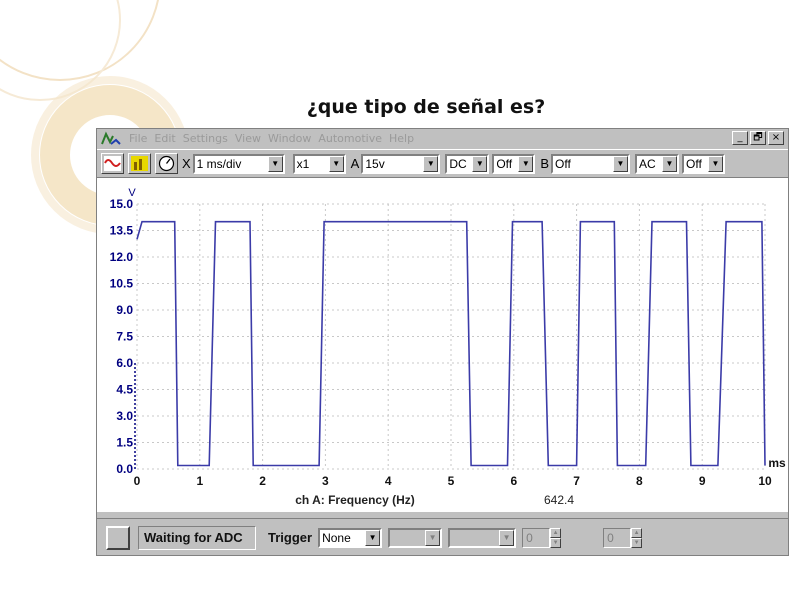 The width and height of the screenshot is (800, 600). What do you see at coordinates (122, 284) in the screenshot?
I see `y-tick-label: 10.5` at bounding box center [122, 284].